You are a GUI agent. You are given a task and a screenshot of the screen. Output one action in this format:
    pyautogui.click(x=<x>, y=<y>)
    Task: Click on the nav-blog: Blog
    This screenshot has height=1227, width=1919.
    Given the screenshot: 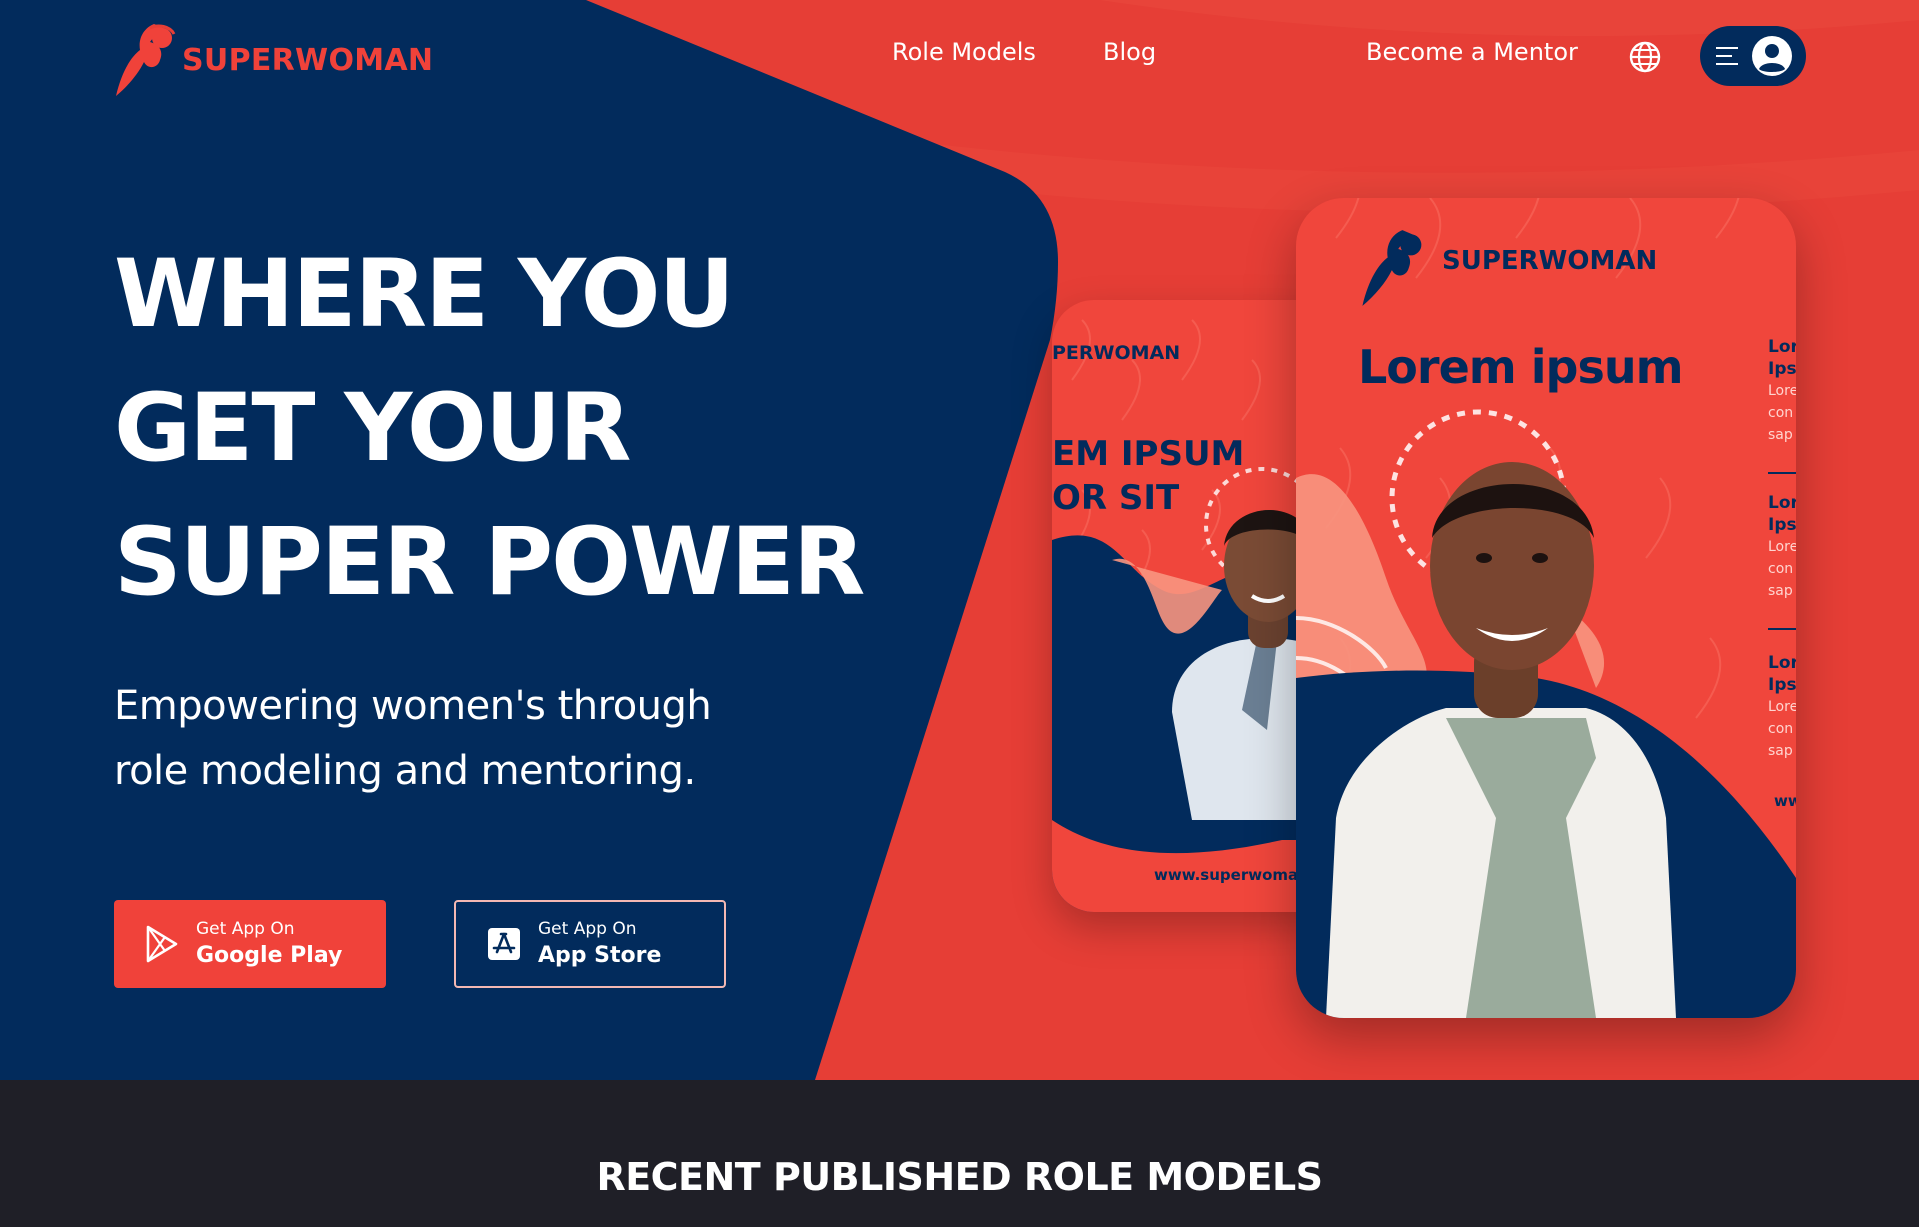 What is the action you would take?
    pyautogui.click(x=1129, y=52)
    